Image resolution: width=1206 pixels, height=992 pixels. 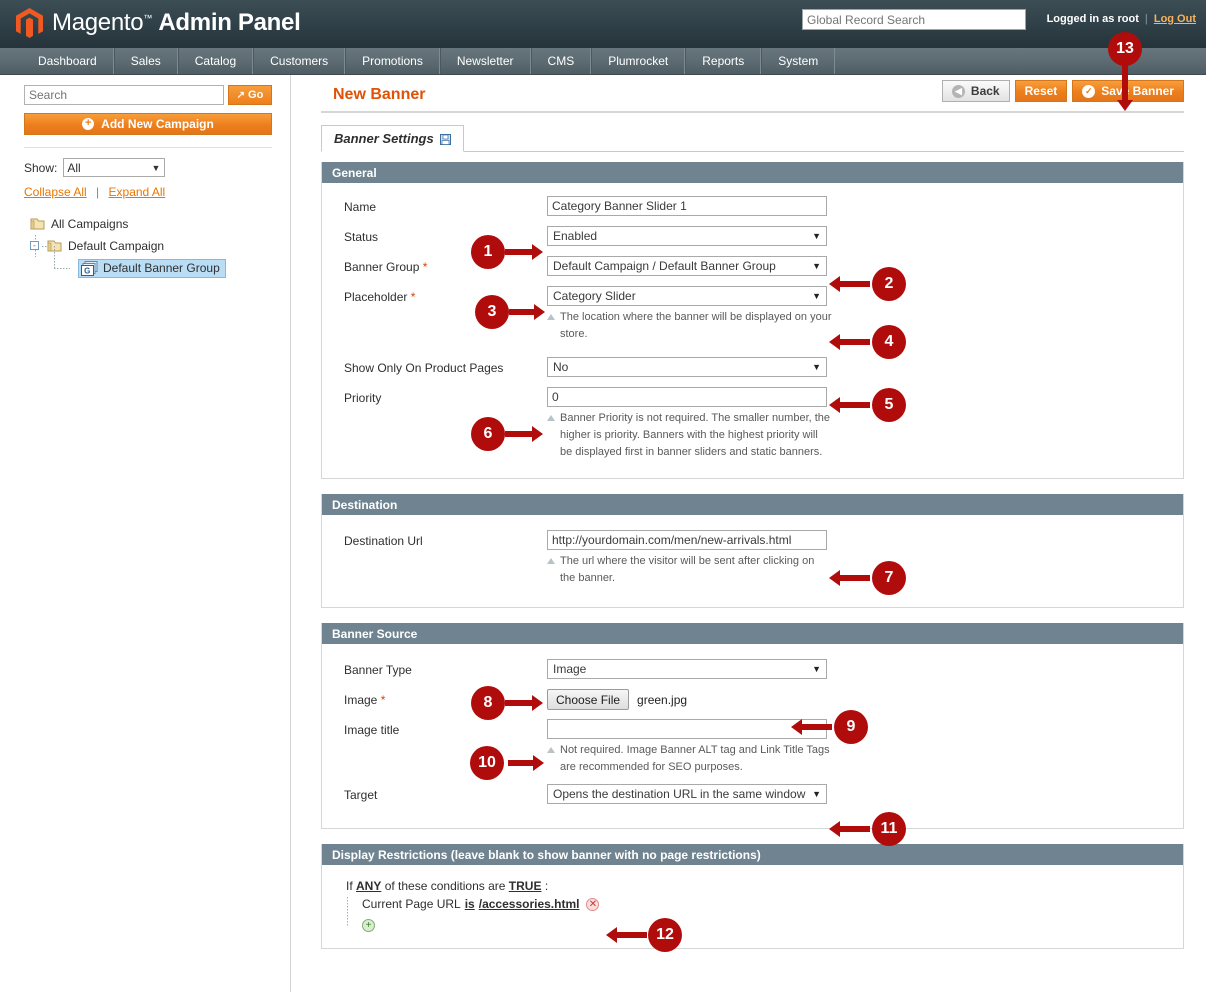 What do you see at coordinates (492, 312) in the screenshot?
I see `callout-badge-3: 3` at bounding box center [492, 312].